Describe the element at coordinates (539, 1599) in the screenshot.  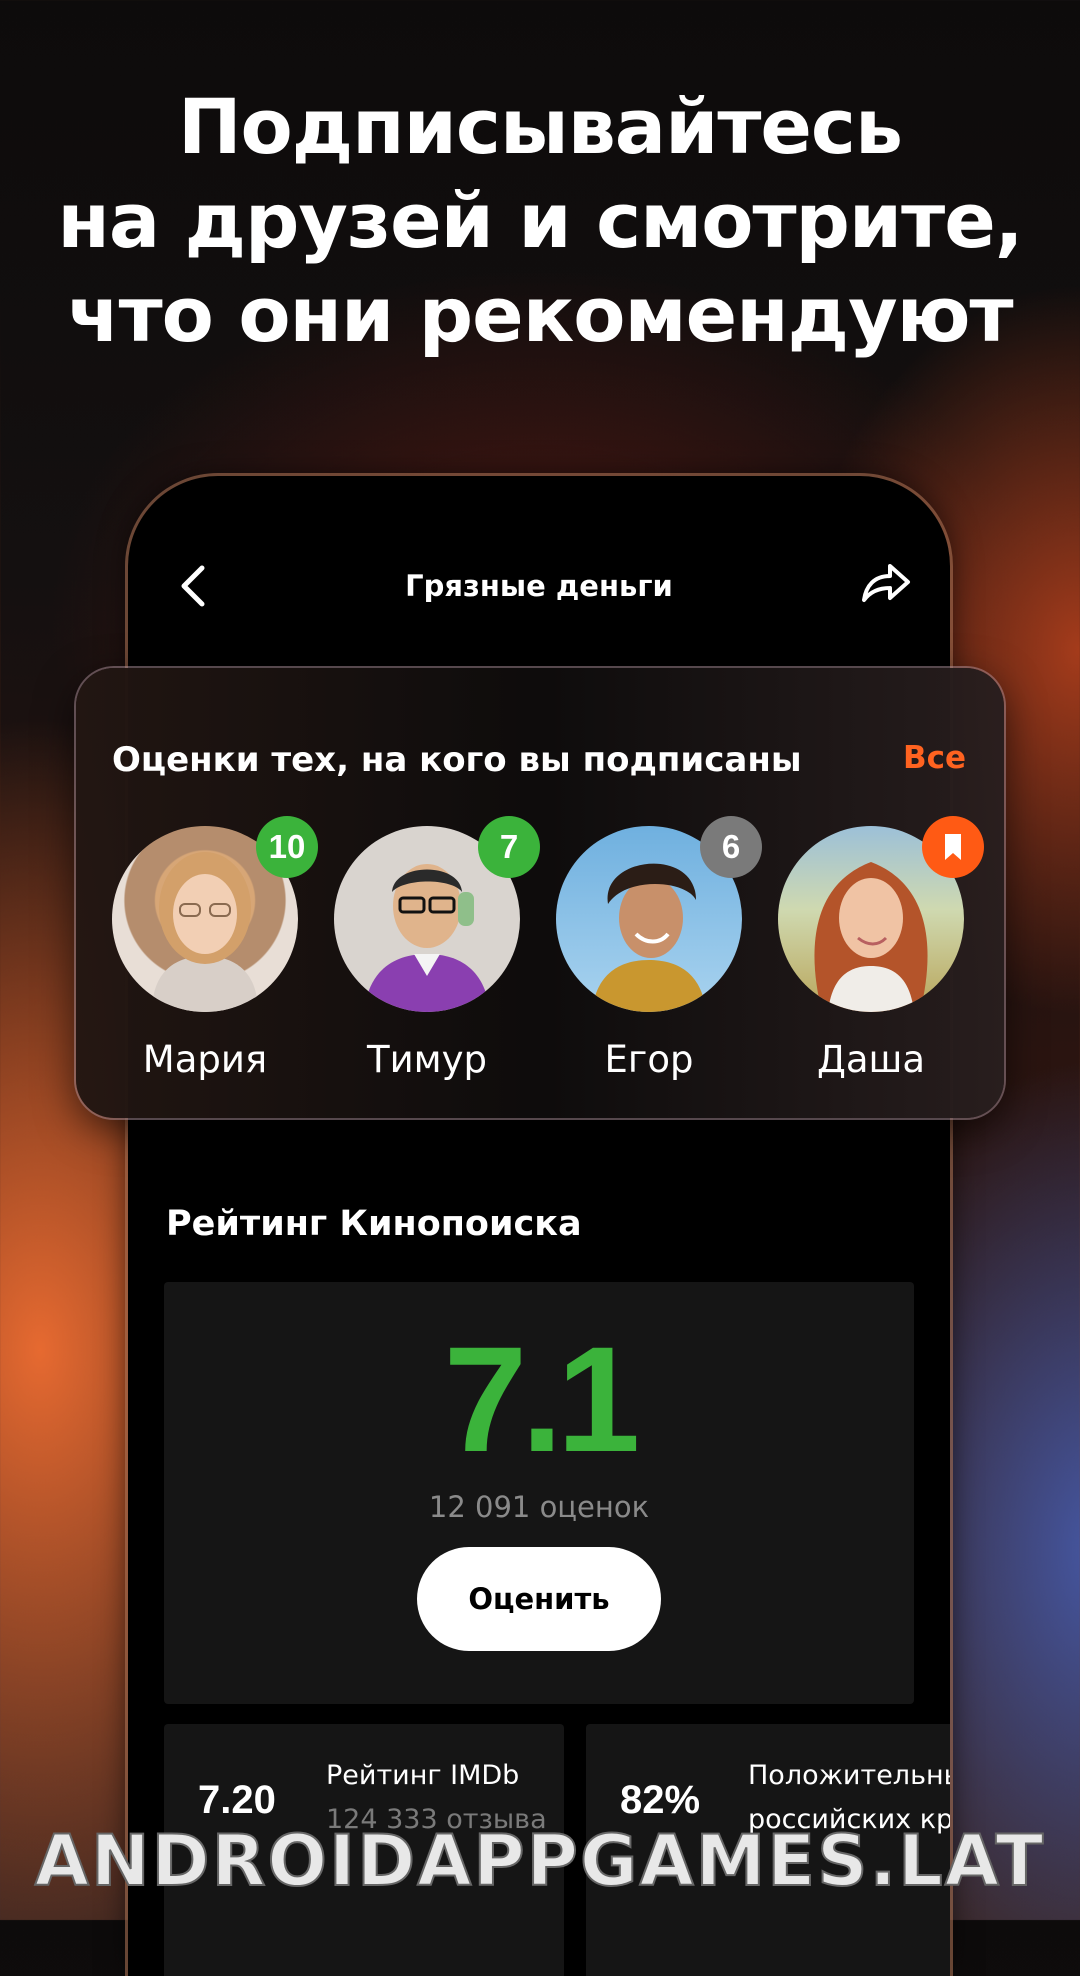
I see `rate-button: Оценить` at that location.